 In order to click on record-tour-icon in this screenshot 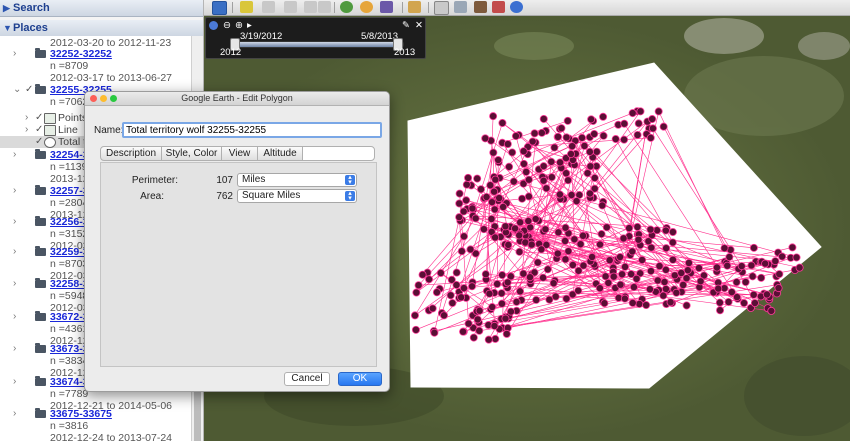, I will do `click(324, 7)`.